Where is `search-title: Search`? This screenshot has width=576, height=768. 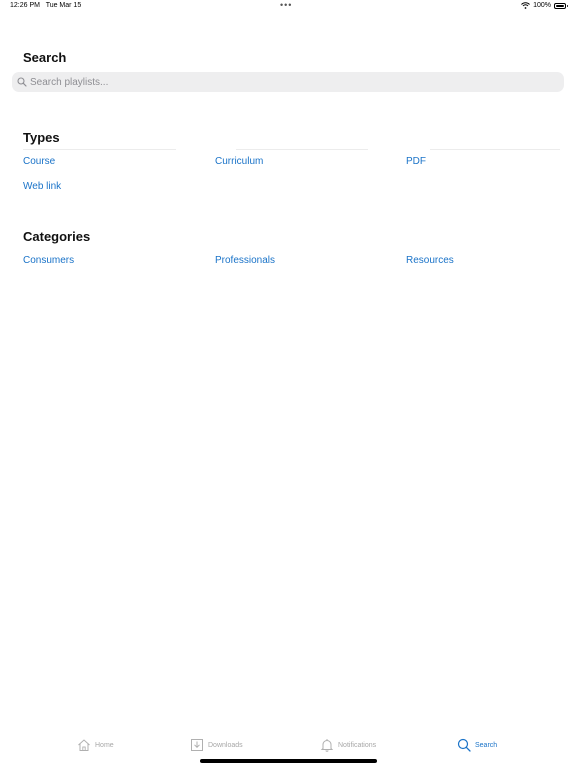
search-title: Search is located at coordinates (45, 57).